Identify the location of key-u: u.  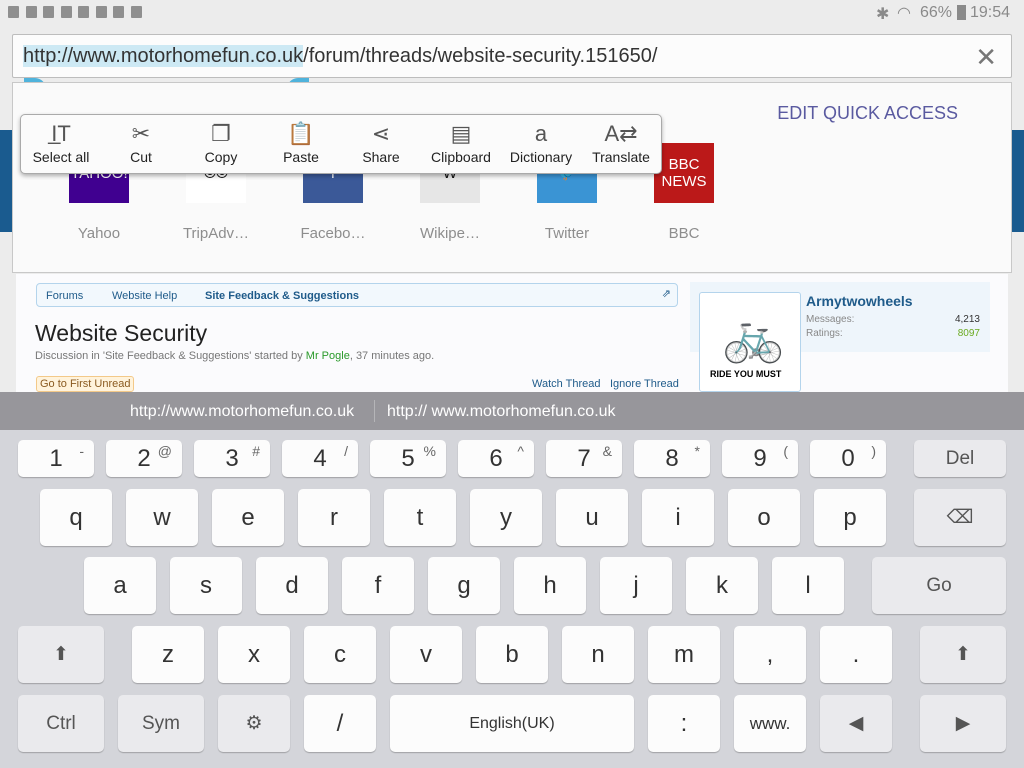
(592, 517).